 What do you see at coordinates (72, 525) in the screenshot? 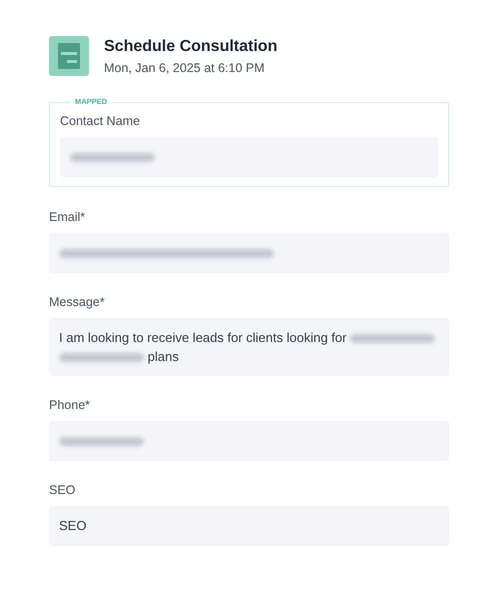
I see `value-text: SEO` at bounding box center [72, 525].